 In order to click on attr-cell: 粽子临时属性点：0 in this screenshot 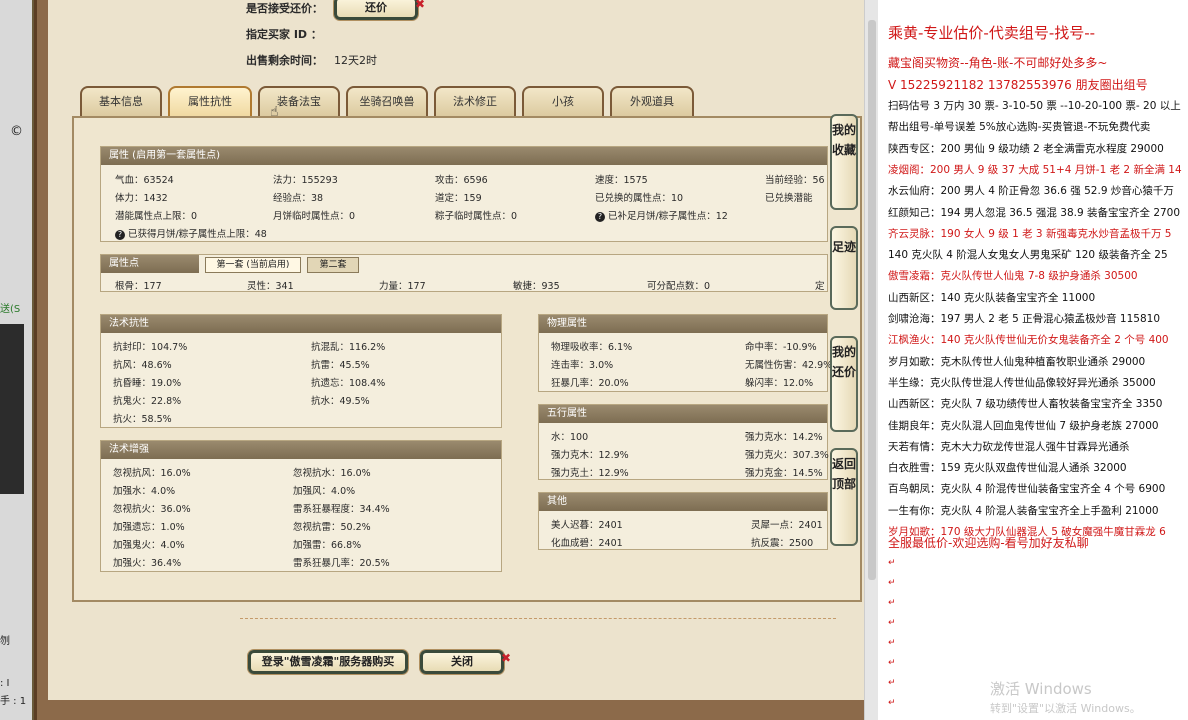, I will do `click(476, 216)`.